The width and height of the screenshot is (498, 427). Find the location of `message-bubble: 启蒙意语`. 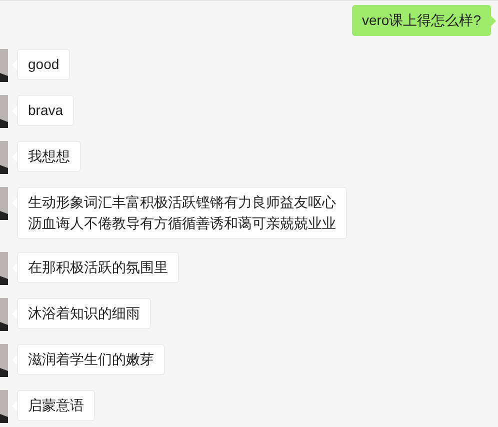

message-bubble: 启蒙意语 is located at coordinates (56, 405).